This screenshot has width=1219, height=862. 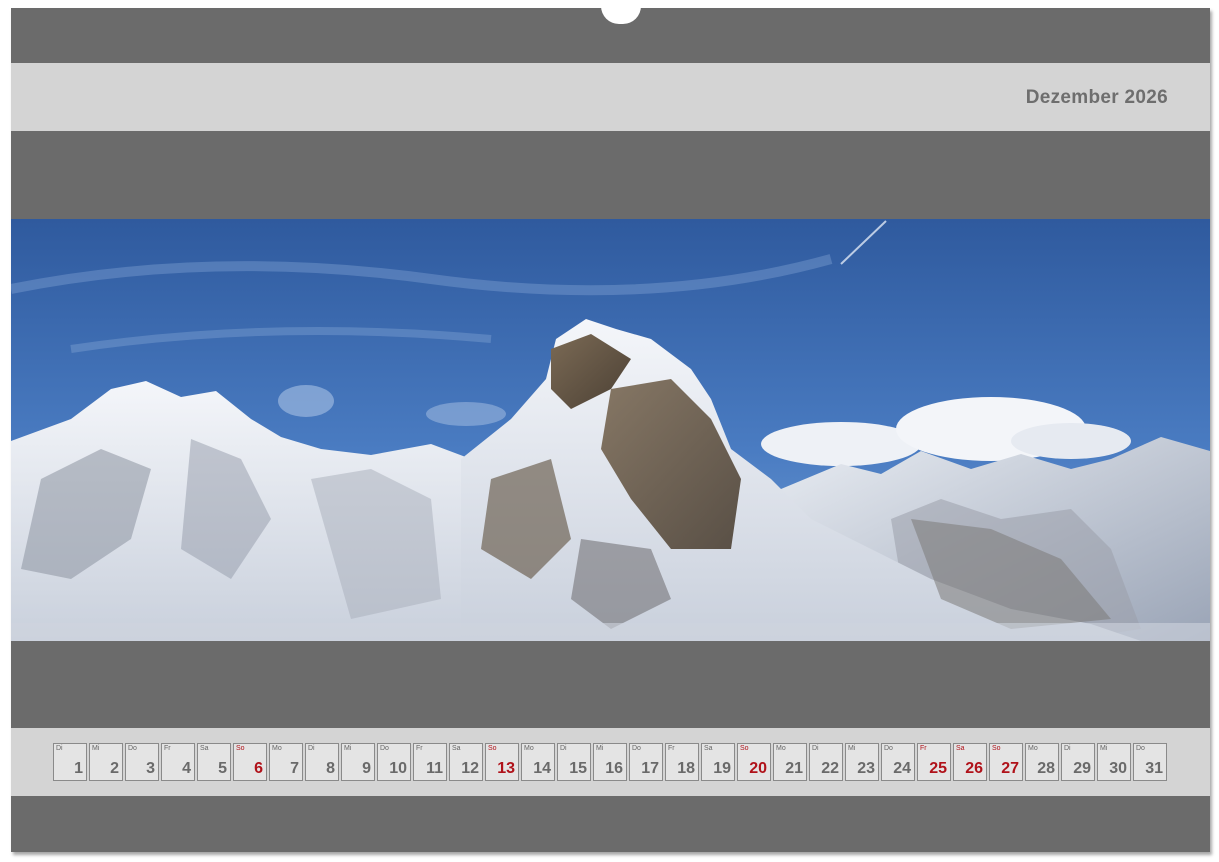 I want to click on day-number: 22, so click(x=830, y=768).